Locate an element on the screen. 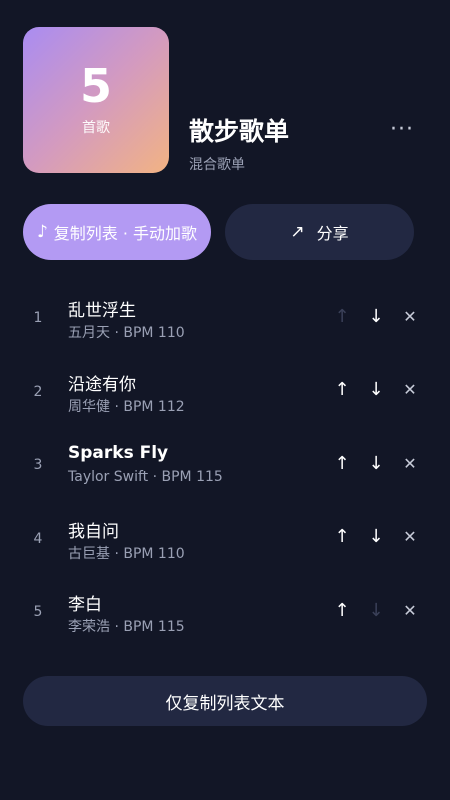 This screenshot has height=800, width=450. song-row: 5 李白 李荣浩 · BPM 115 ↑ ↓ ✕ is located at coordinates (225, 611).